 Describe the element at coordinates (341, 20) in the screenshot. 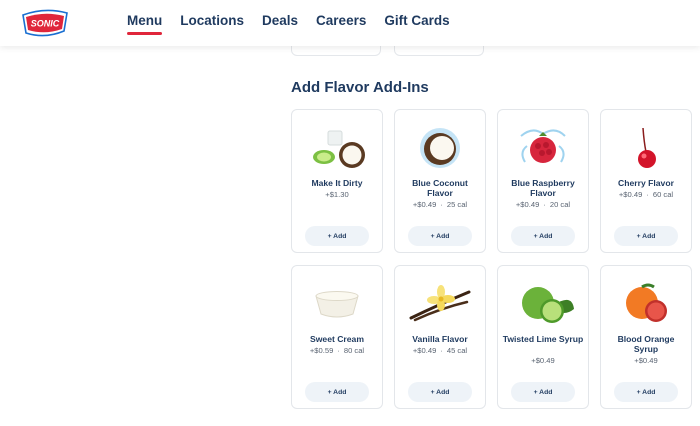

I see `nav-careers: Careers` at that location.